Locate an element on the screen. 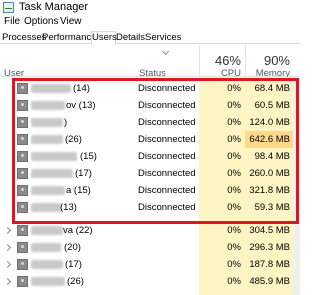  table-row: ) Disconnected 0% 124.0 MB is located at coordinates (146, 122).